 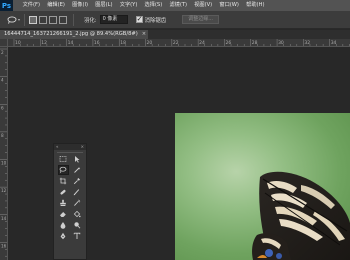 I want to click on crop-tool, so click(x=63, y=181).